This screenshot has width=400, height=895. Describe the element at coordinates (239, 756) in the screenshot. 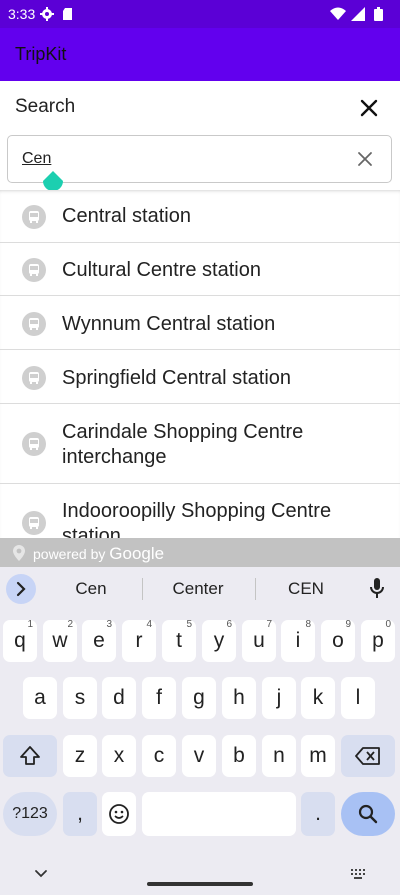

I see `key-b: b` at that location.